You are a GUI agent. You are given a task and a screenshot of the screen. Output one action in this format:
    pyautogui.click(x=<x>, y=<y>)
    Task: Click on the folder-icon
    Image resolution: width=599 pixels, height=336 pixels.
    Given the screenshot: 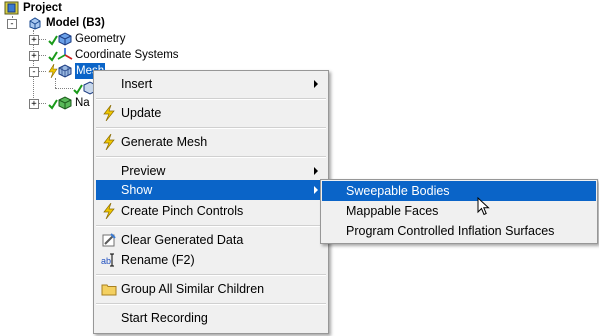 What is the action you would take?
    pyautogui.click(x=109, y=290)
    